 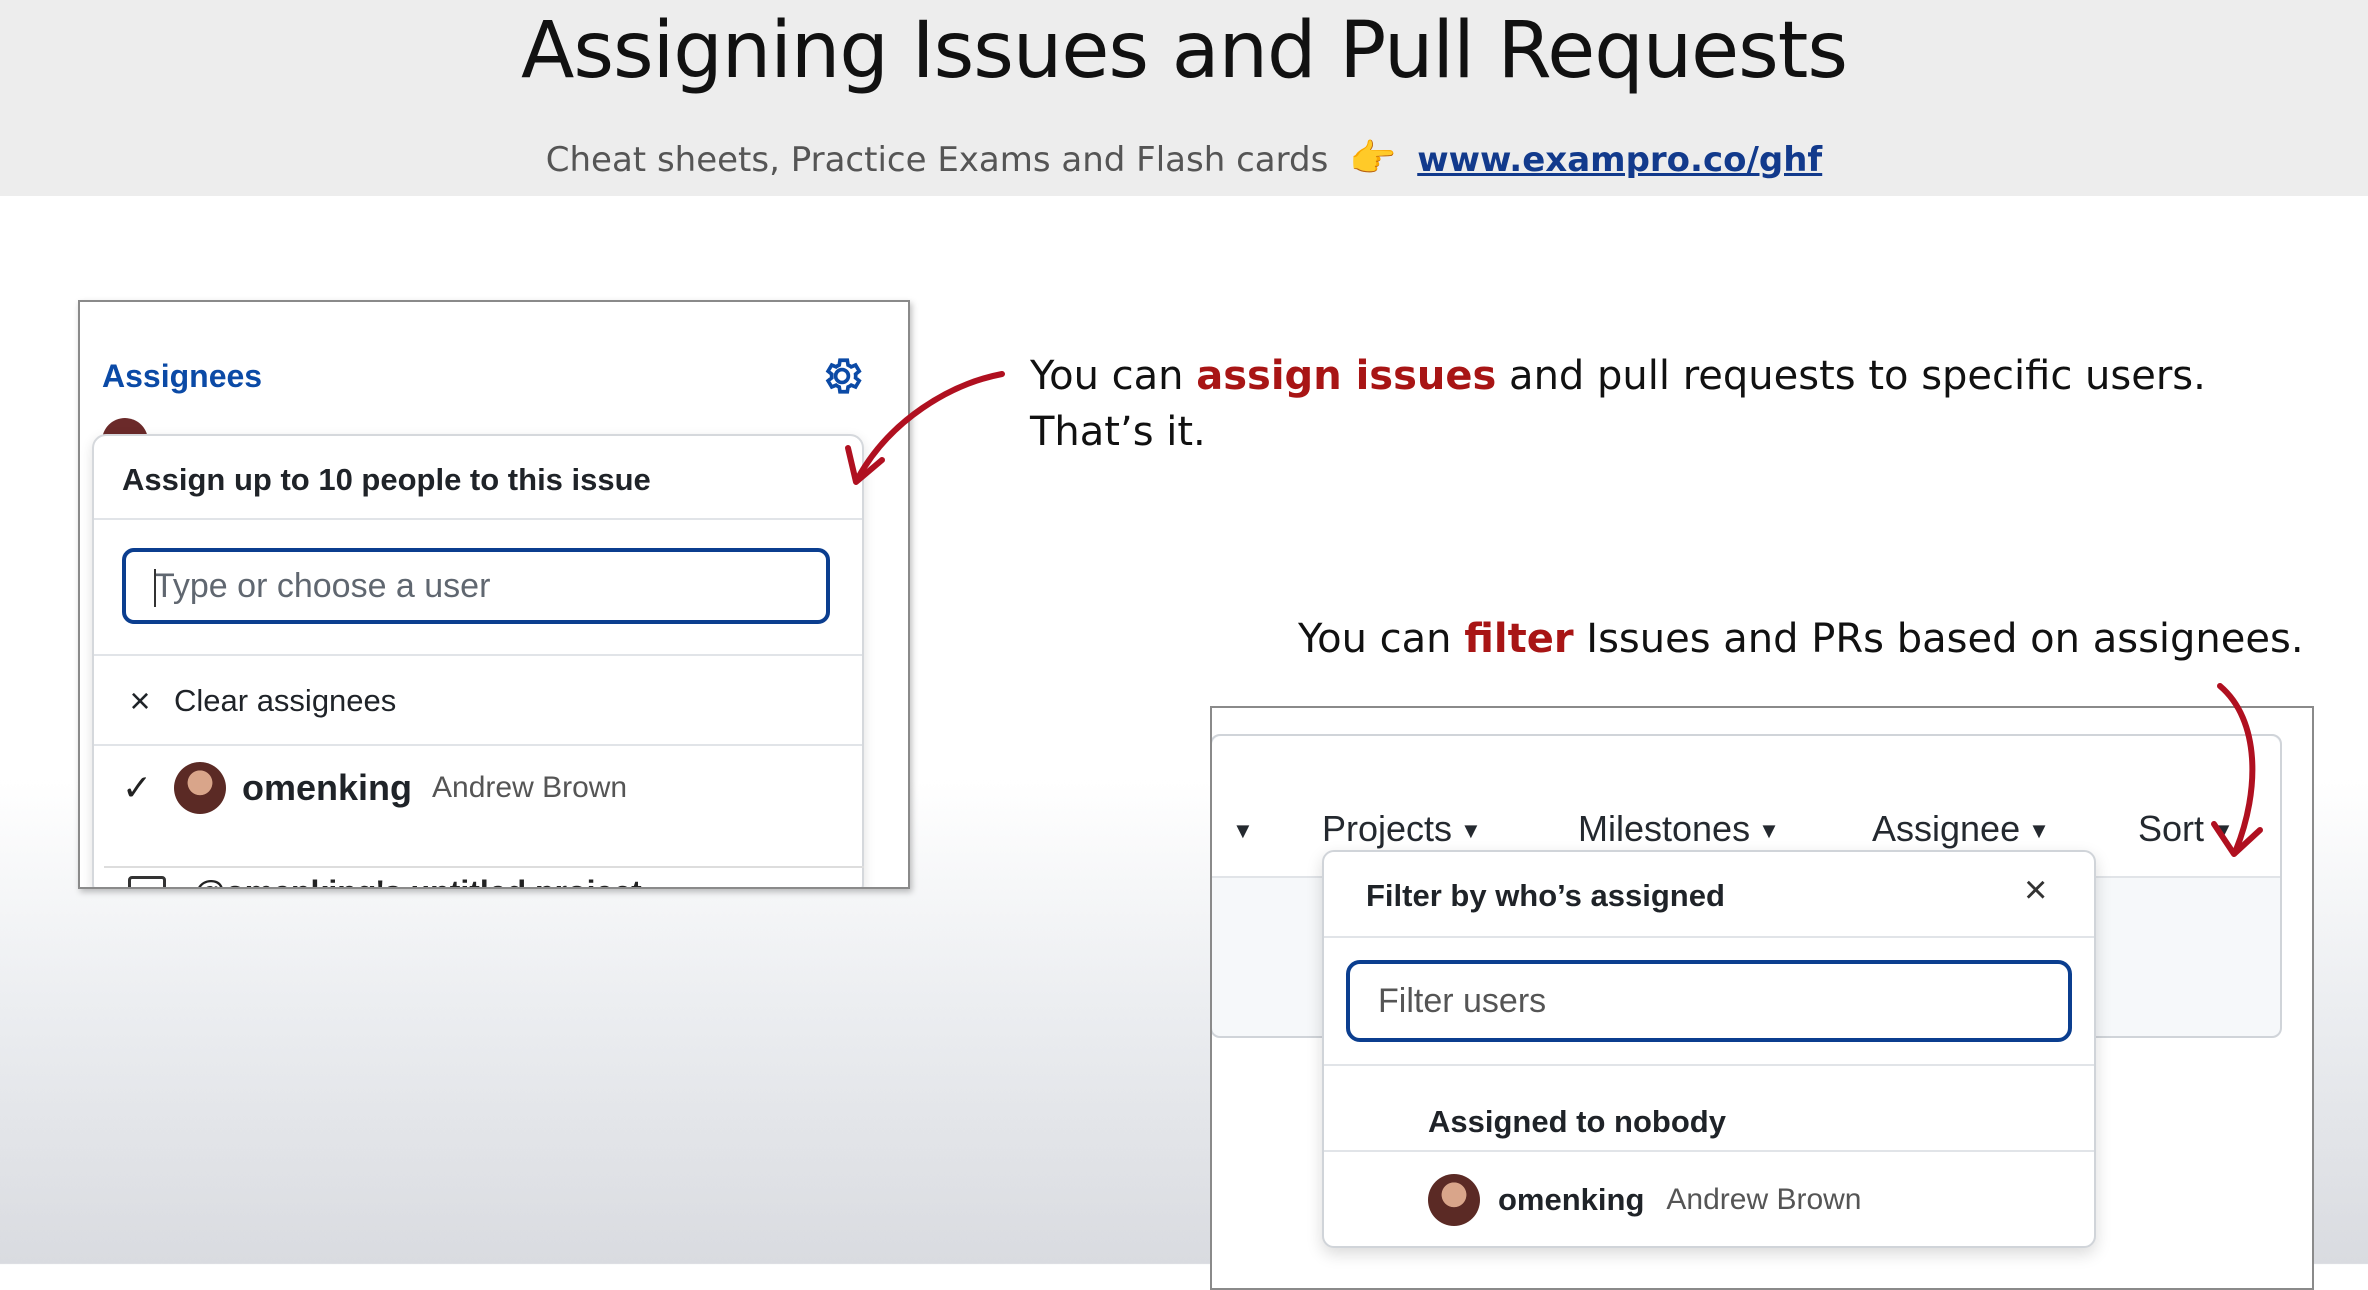 I want to click on projects-filter: Projects ▼, so click(x=1402, y=829).